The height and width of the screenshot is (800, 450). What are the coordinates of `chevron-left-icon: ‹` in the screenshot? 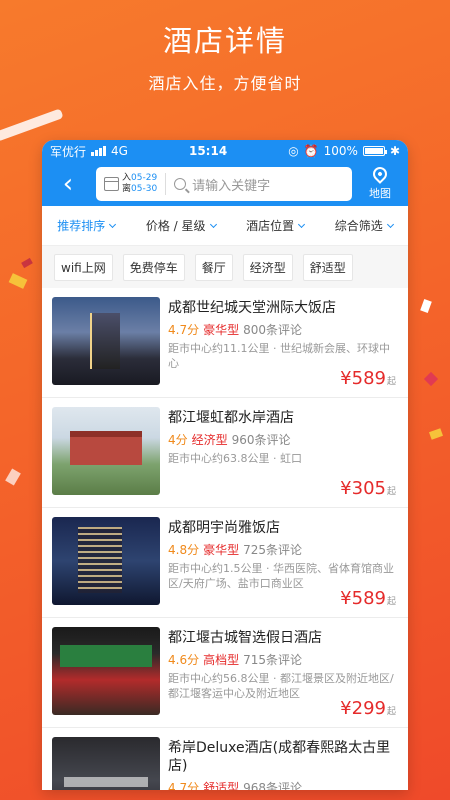 It's located at (68, 184).